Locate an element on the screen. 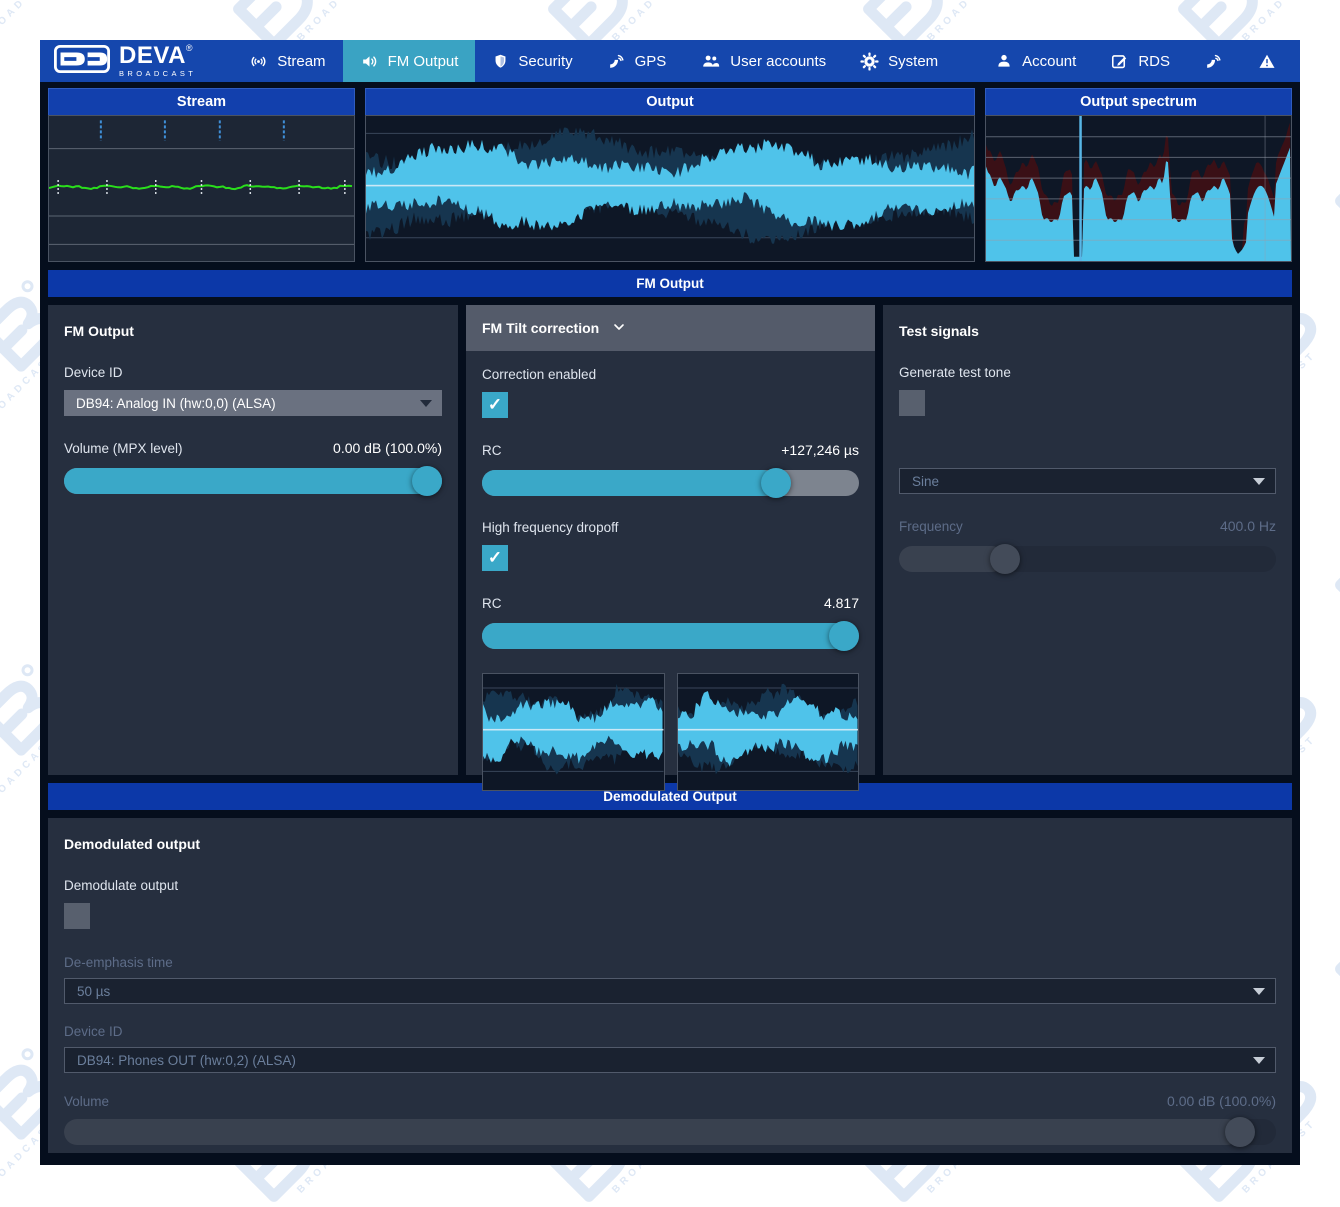  frequency-slider is located at coordinates (1087, 559).